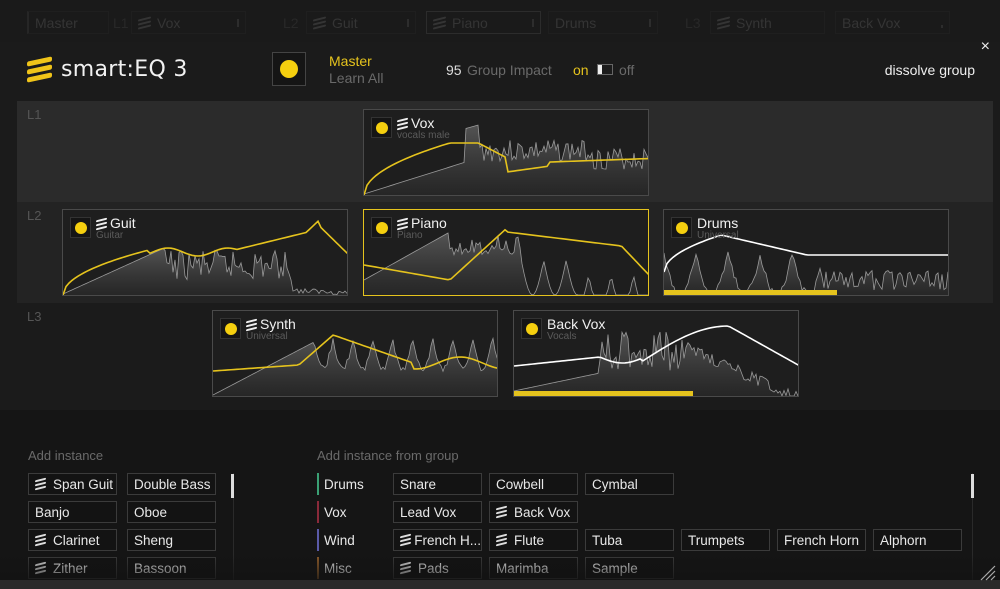 This screenshot has width=1000, height=589. I want to click on instance-name: Piano, so click(422, 223).